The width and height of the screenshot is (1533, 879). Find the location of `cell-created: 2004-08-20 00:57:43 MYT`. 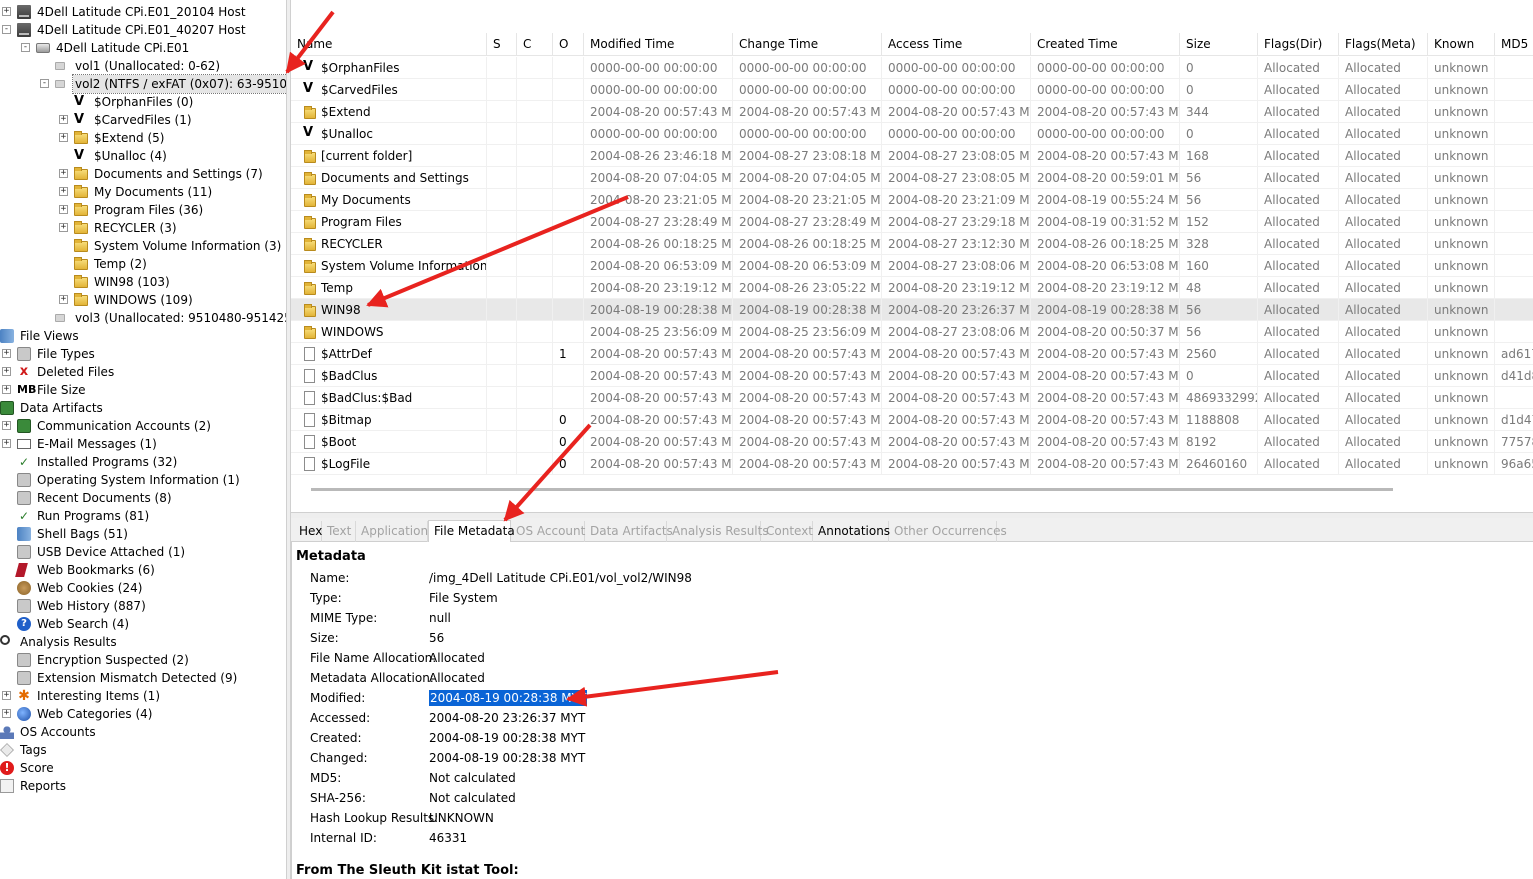

cell-created: 2004-08-20 00:57:43 MYT is located at coordinates (1105, 464).